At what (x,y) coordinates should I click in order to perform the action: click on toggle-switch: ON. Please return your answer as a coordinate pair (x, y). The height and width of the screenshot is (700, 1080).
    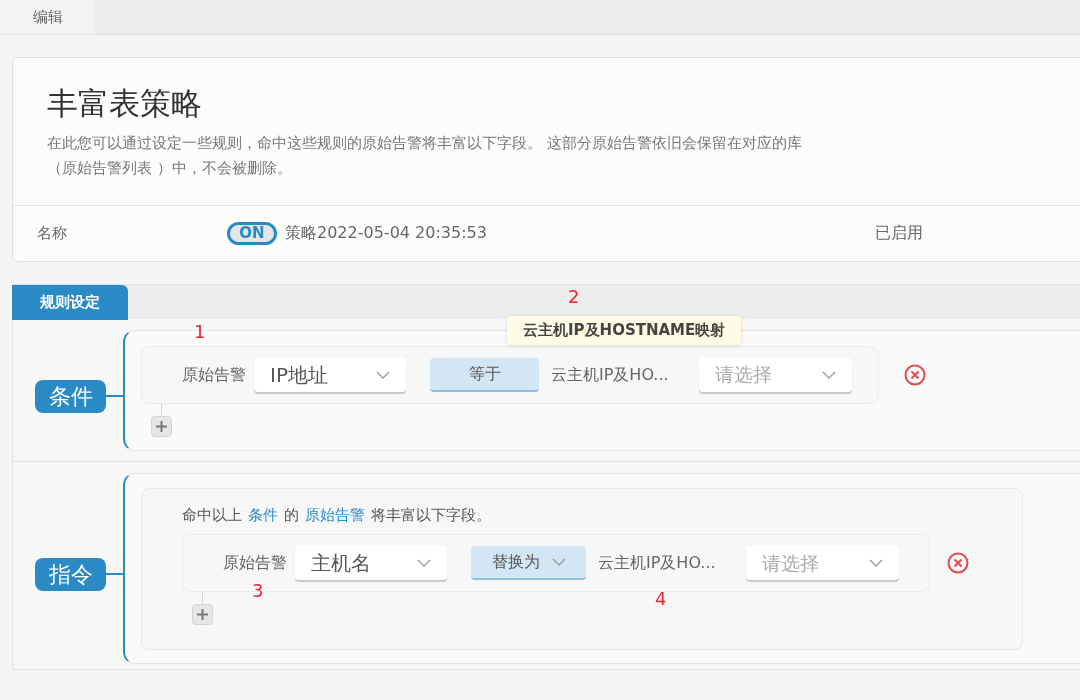
    Looking at the image, I should click on (252, 233).